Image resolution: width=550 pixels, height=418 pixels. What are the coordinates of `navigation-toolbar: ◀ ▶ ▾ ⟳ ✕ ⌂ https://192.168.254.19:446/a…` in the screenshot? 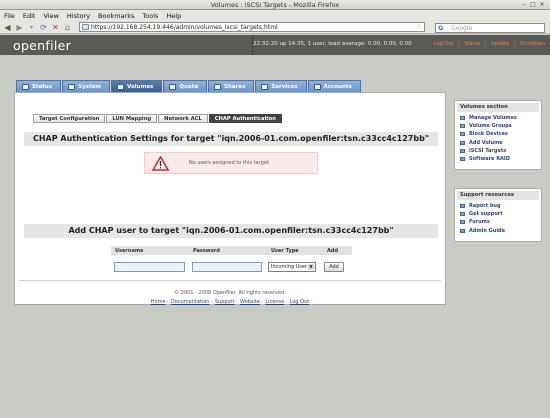 It's located at (275, 27).